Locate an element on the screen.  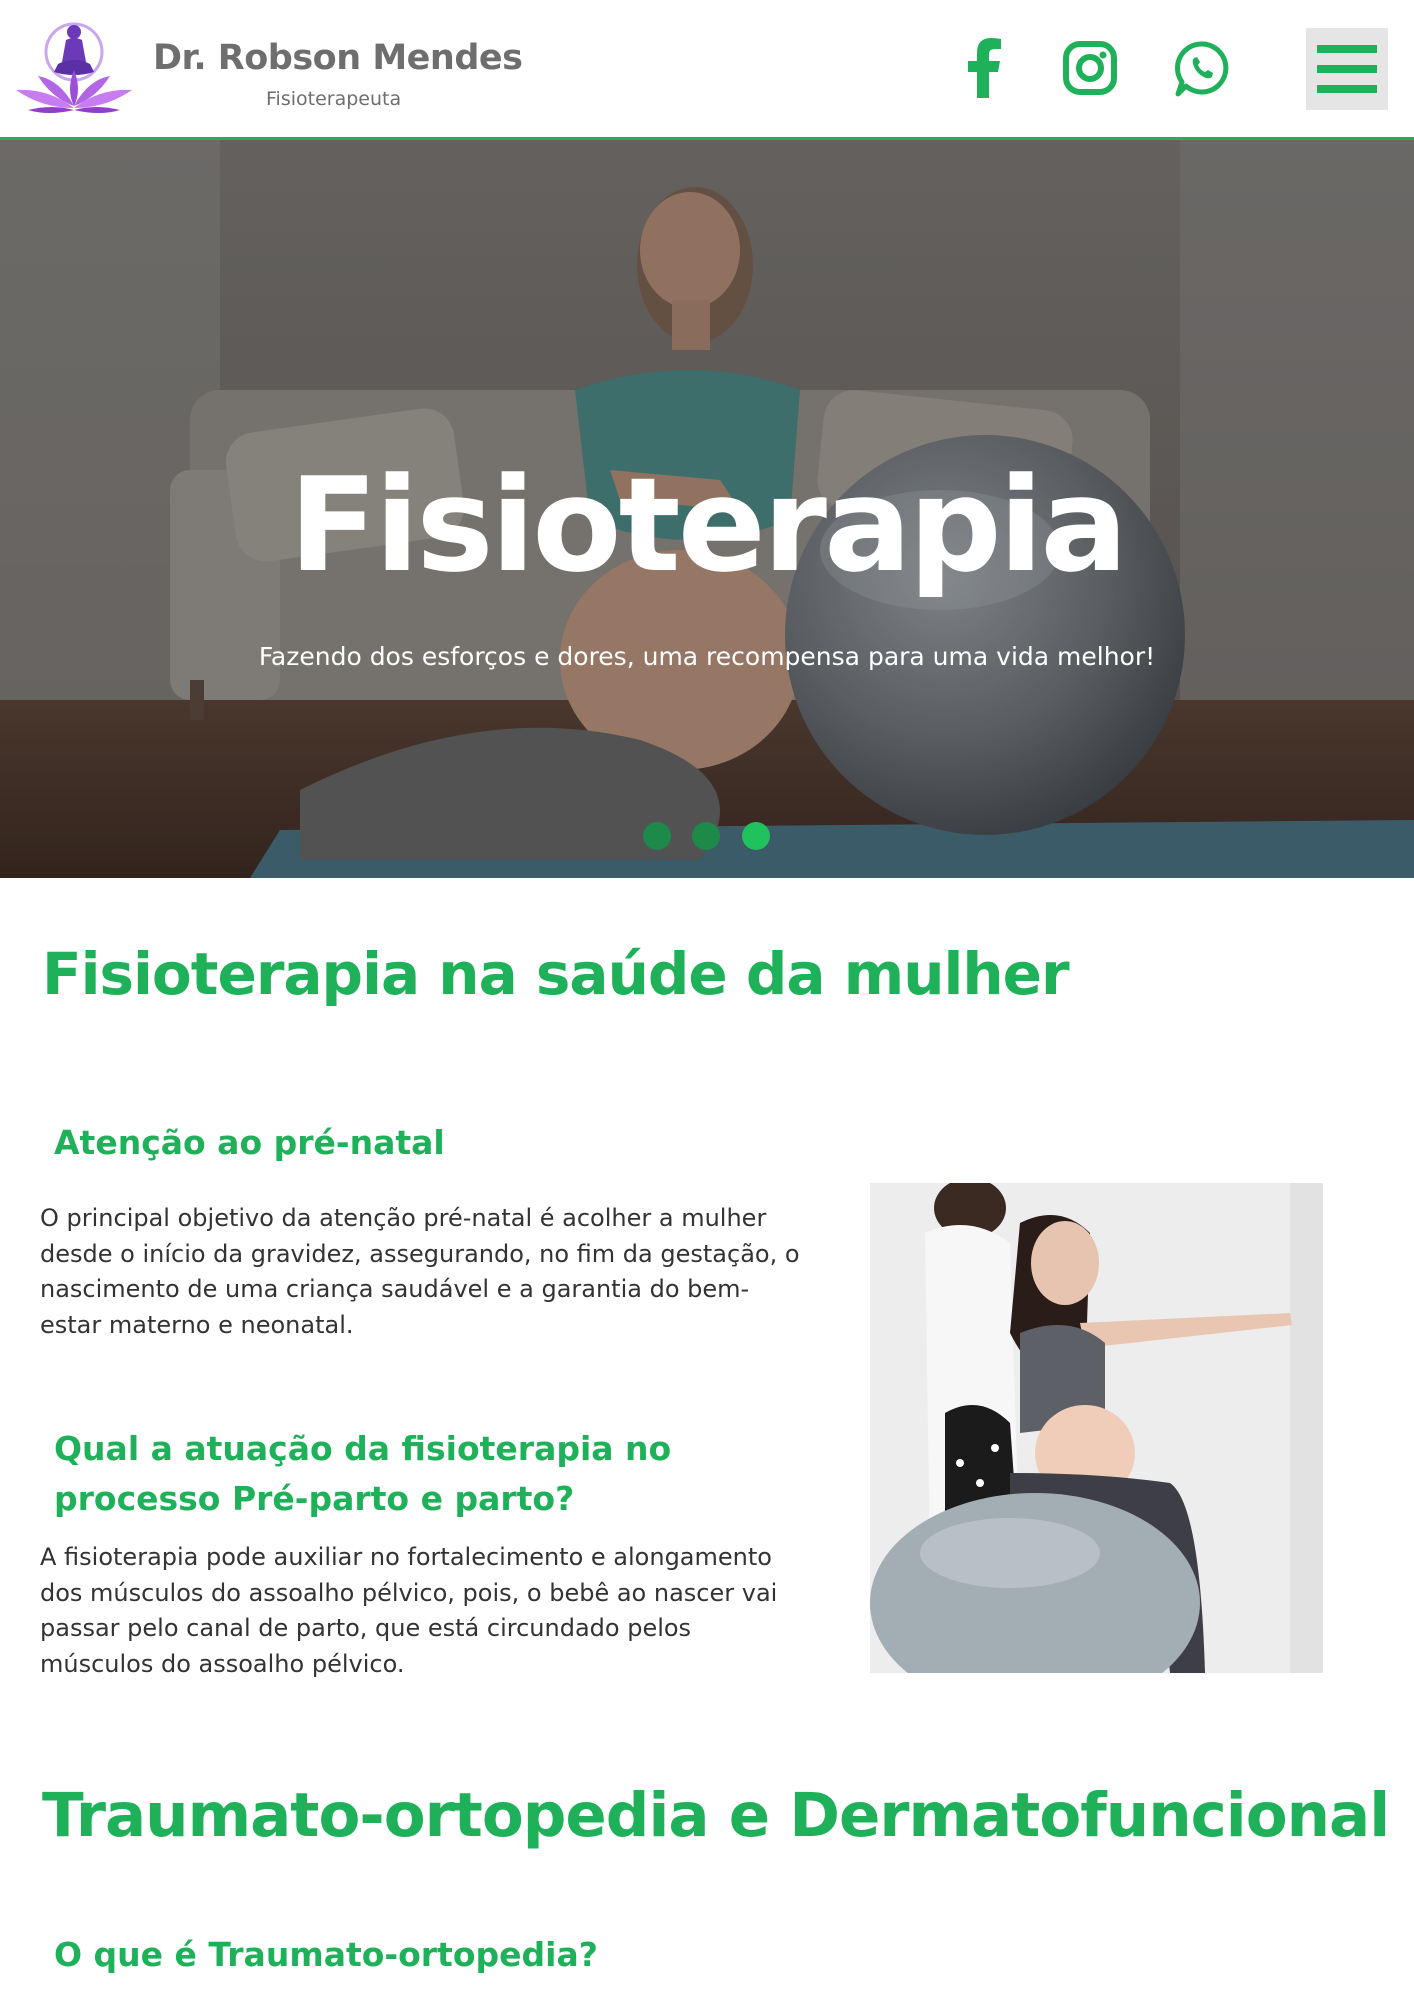
site-header: Dr. Robson Mendes Fisioterapeuta is located at coordinates (707, 70).